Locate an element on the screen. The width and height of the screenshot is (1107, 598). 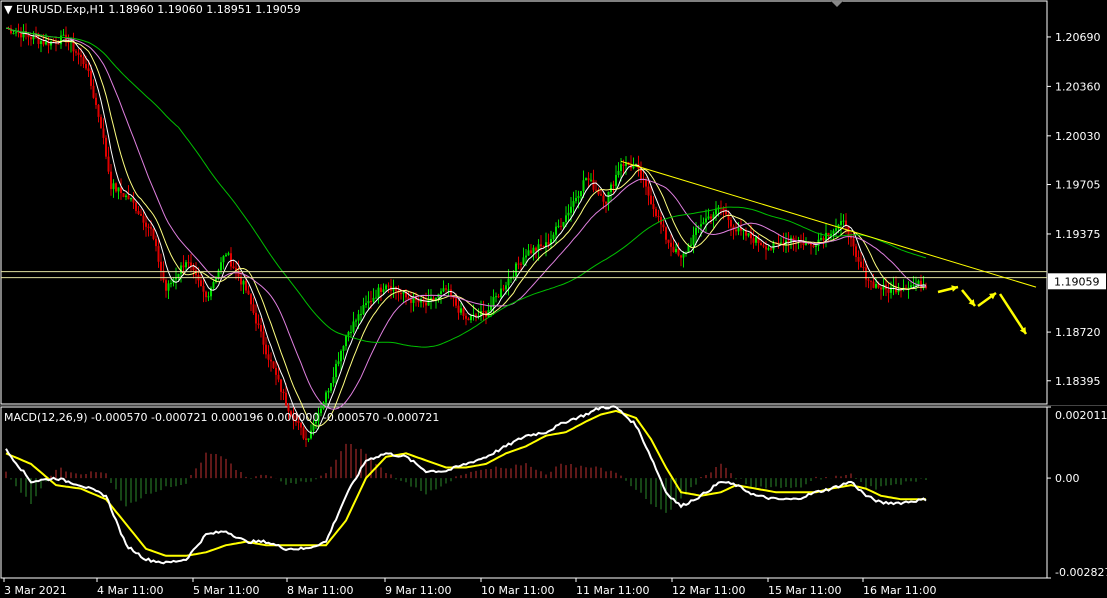
price-tick-label: 1.18395 is located at coordinates (1078, 381).